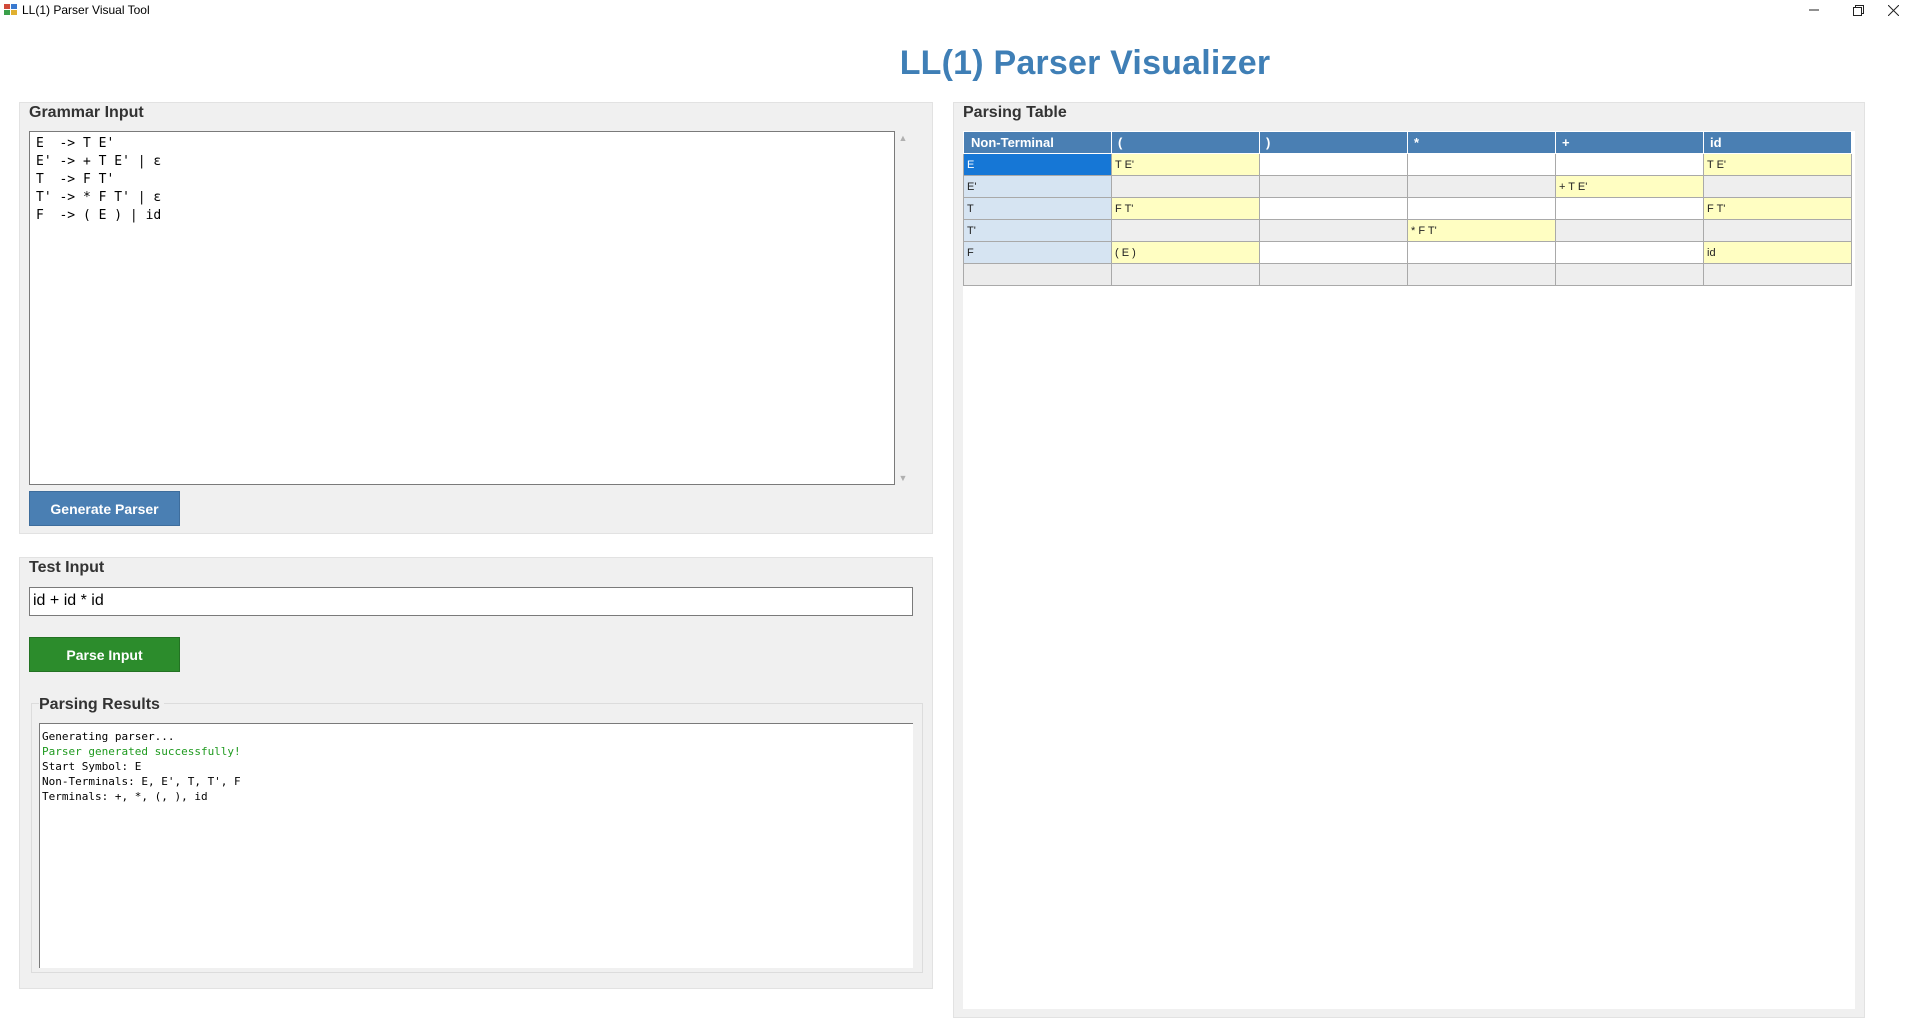  I want to click on results-line: Start Symbol: E, so click(92, 766).